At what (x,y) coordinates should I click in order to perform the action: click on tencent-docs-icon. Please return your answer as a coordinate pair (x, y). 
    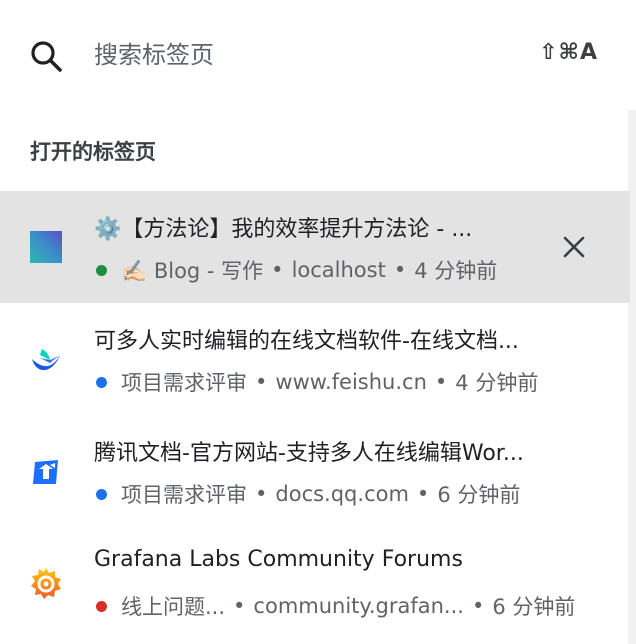
    Looking at the image, I should click on (45, 472).